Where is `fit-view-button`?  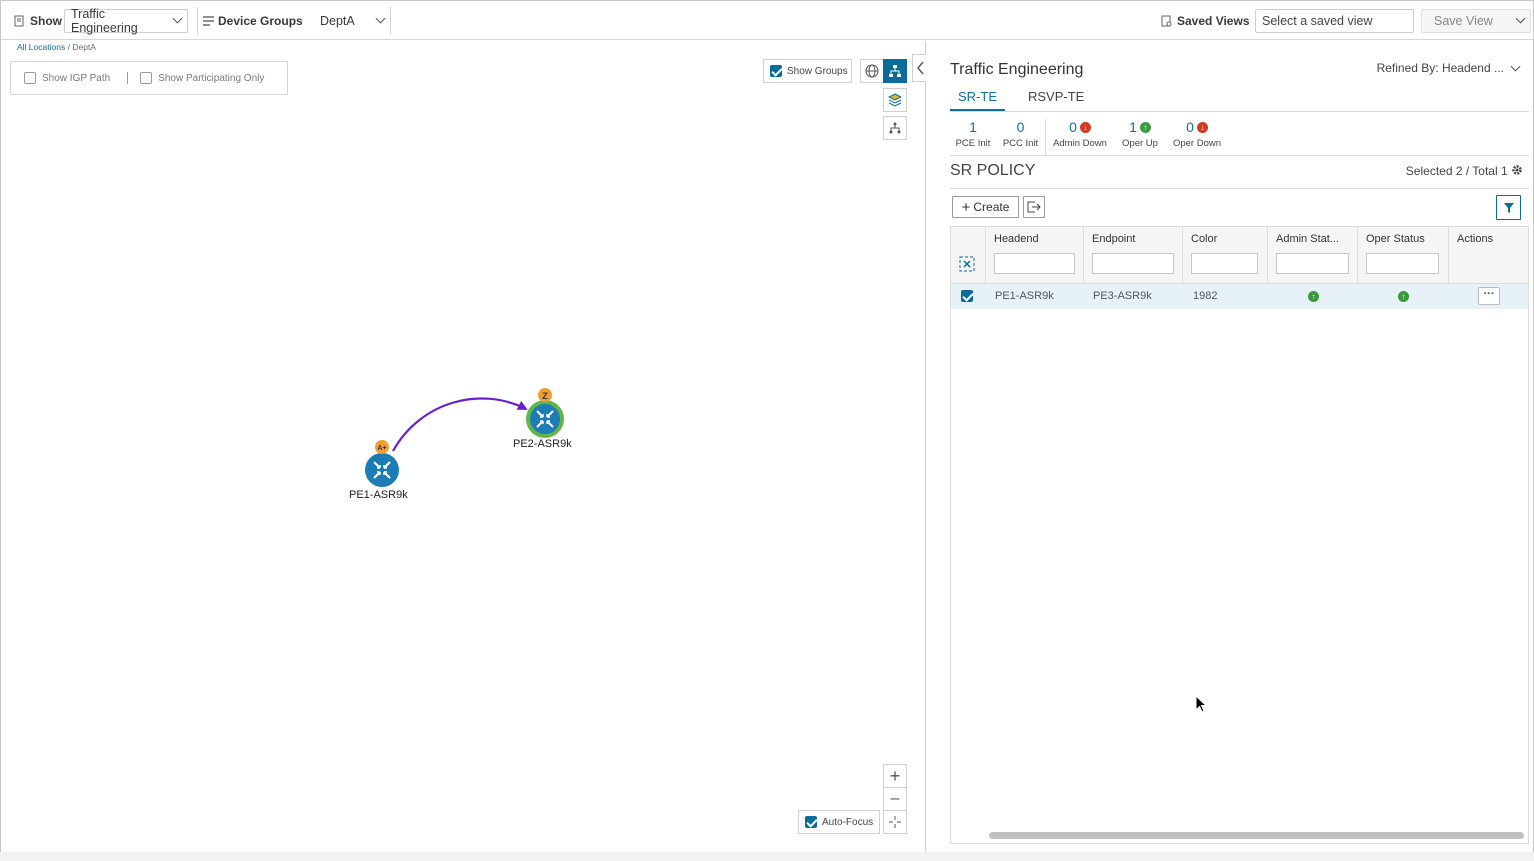
fit-view-button is located at coordinates (895, 822).